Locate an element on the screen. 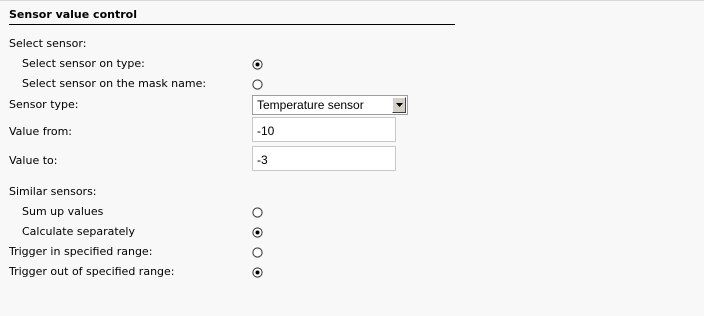 The height and width of the screenshot is (316, 704). select-on-type-radio is located at coordinates (257, 64).